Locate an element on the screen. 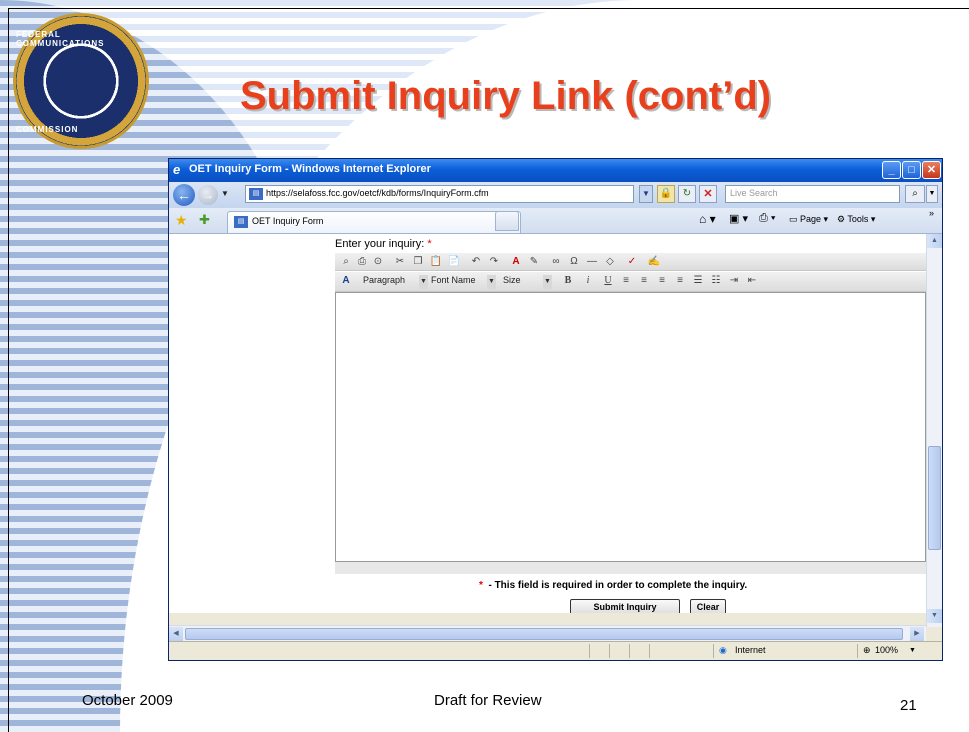 The width and height of the screenshot is (969, 732). close-button: ✕ is located at coordinates (931, 170).